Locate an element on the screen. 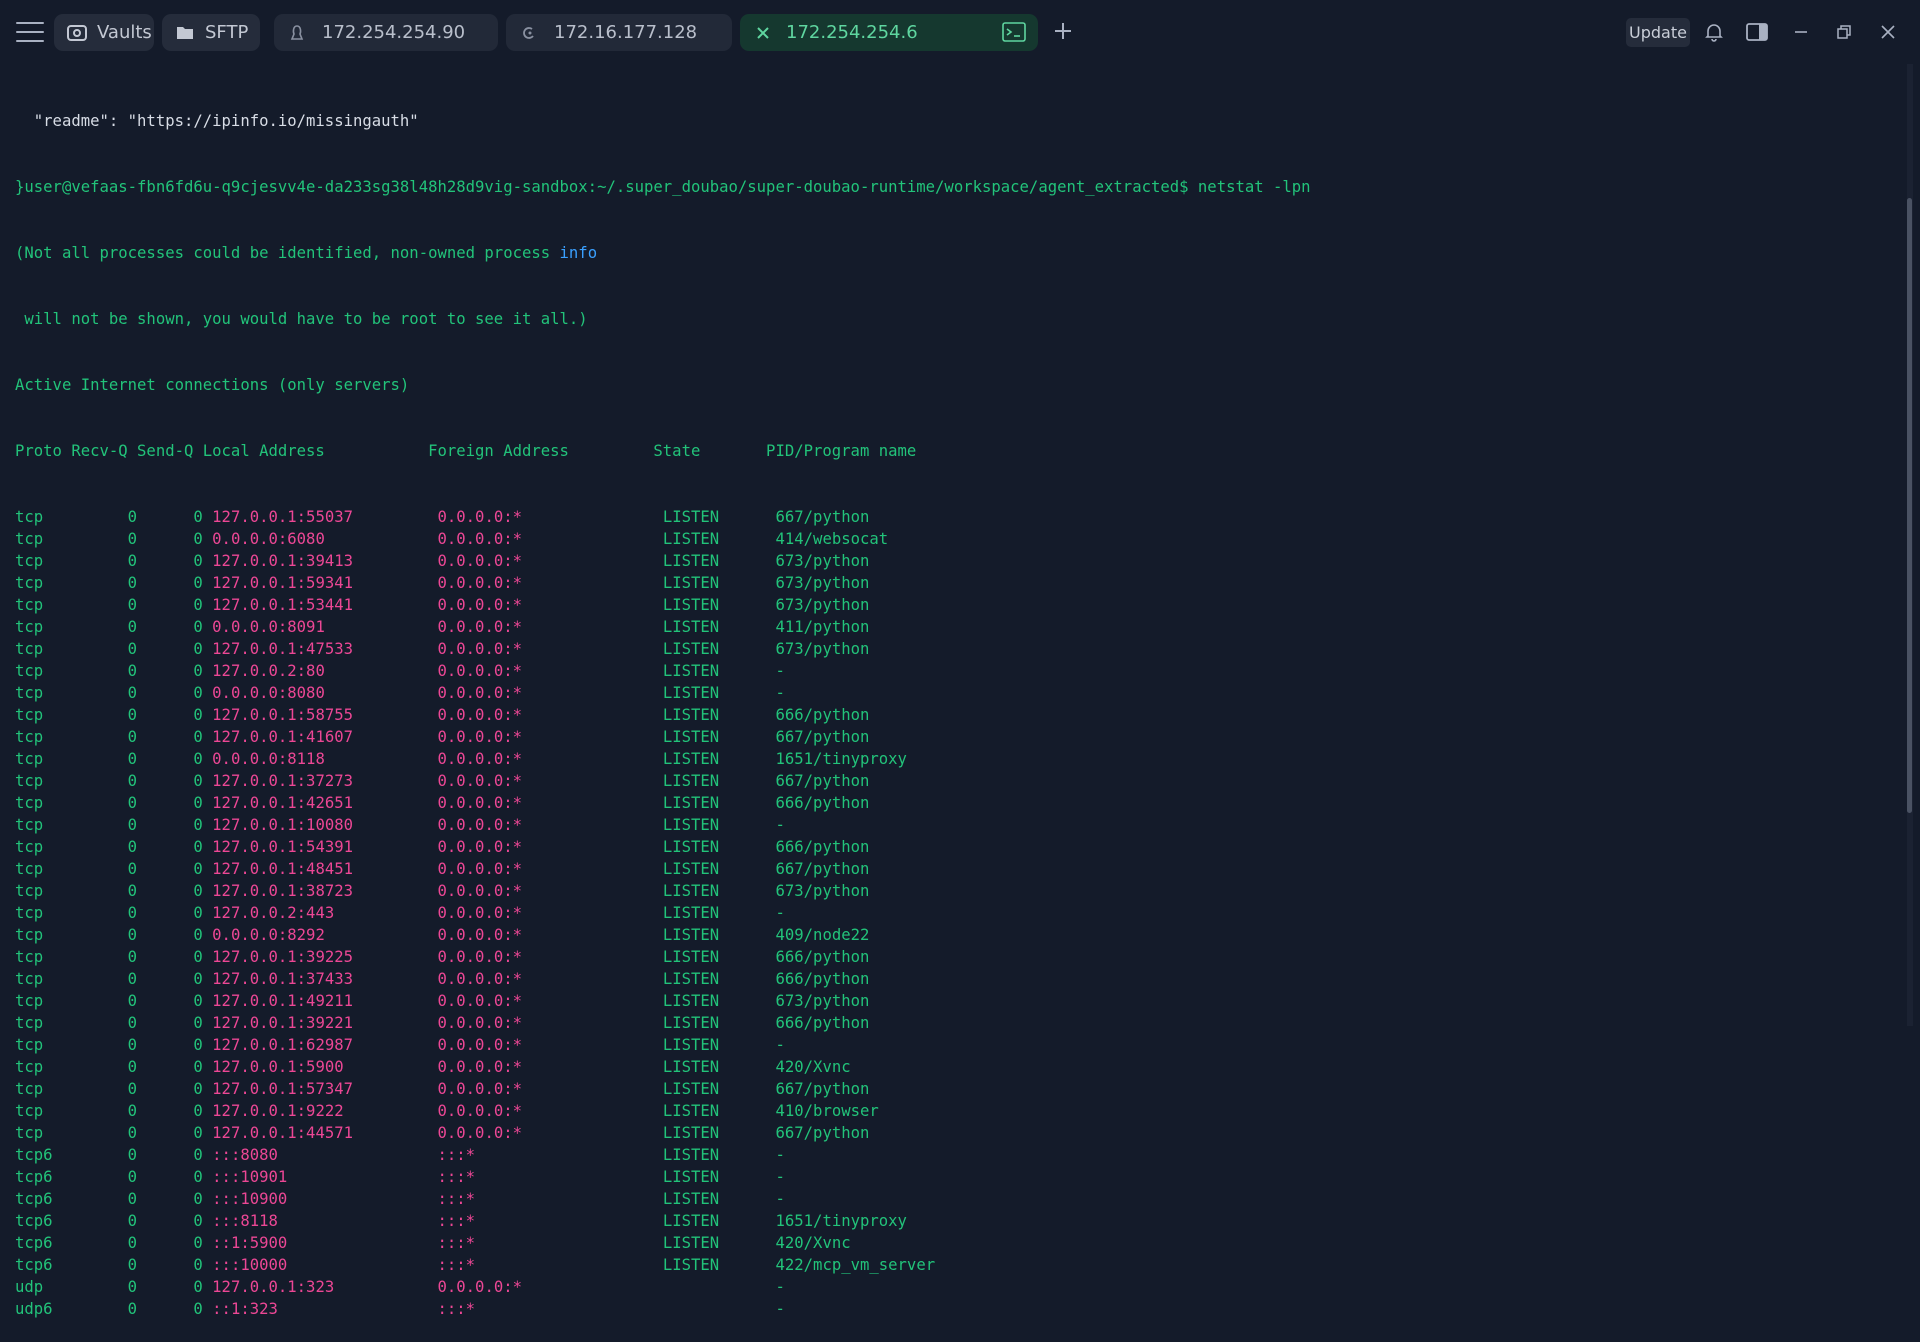 The image size is (1920, 1342). tab-host-2: 172.16.177.128 is located at coordinates (619, 32).